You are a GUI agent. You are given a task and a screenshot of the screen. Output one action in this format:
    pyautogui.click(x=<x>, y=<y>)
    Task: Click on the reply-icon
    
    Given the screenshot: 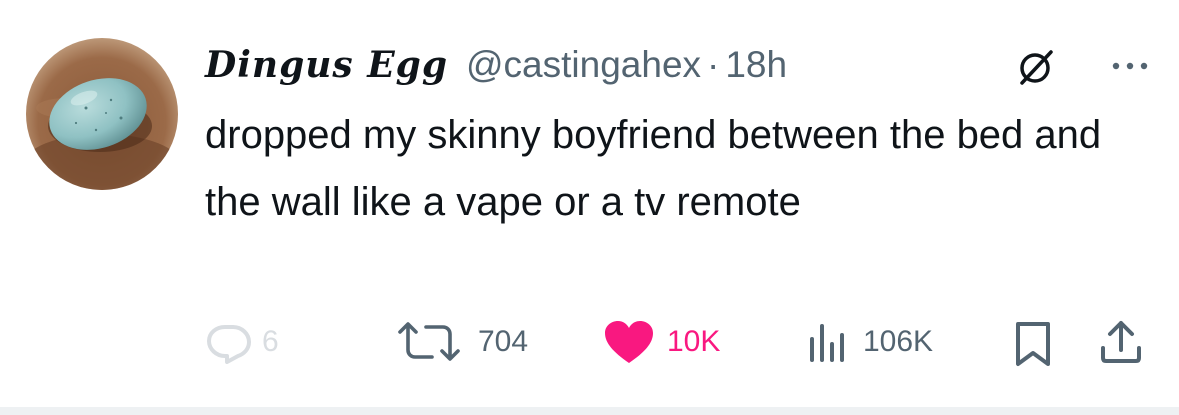 What is the action you would take?
    pyautogui.click(x=229, y=344)
    